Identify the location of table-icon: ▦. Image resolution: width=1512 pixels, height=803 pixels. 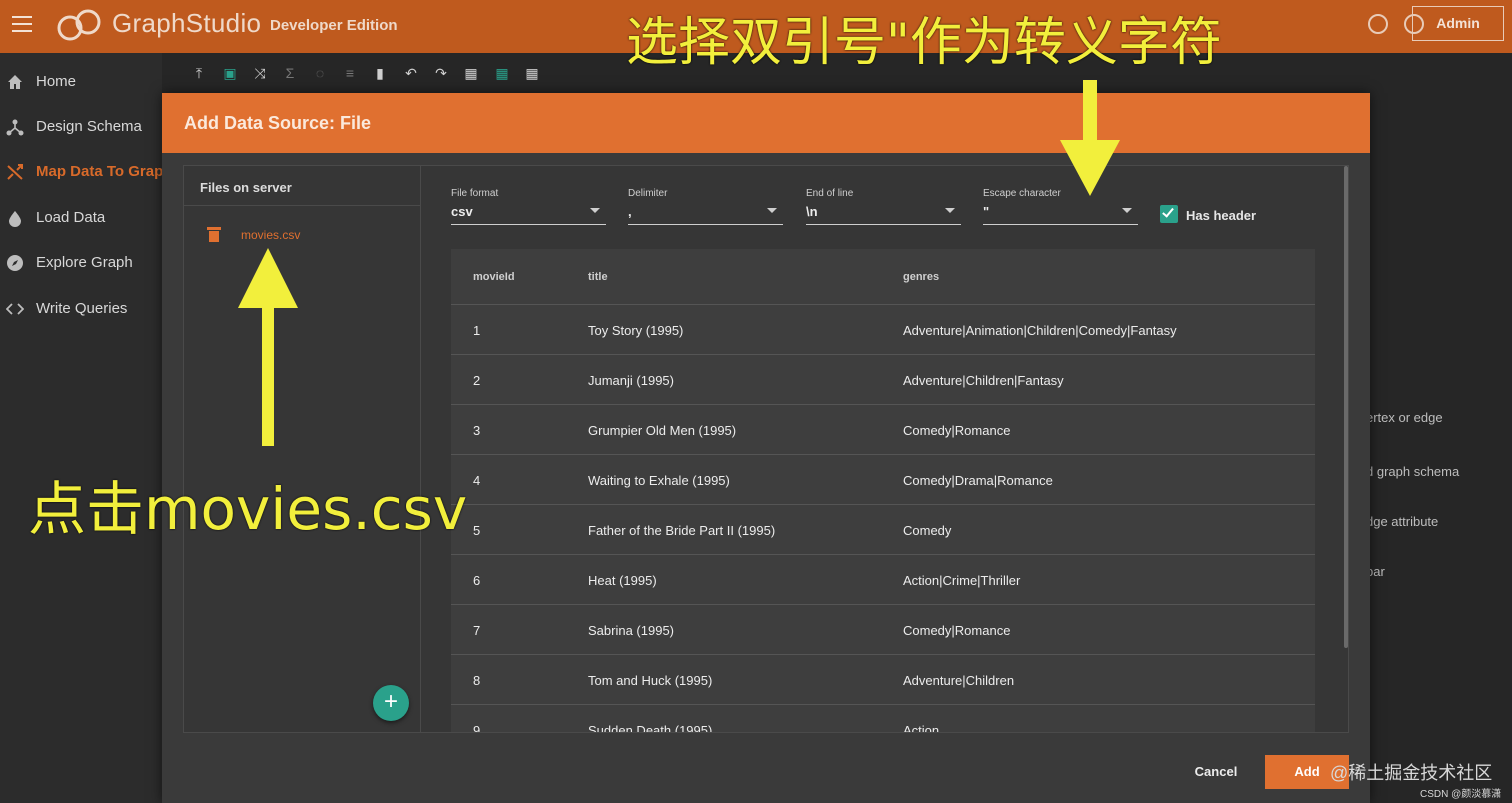
(471, 73).